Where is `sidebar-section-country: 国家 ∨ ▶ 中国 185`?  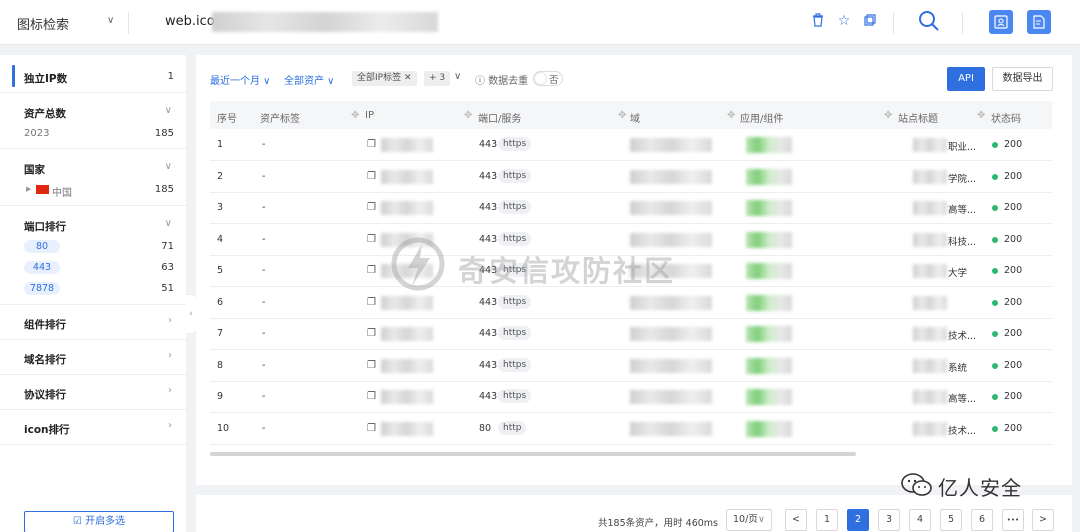 sidebar-section-country: 国家 ∨ ▶ 中国 185 is located at coordinates (93, 177).